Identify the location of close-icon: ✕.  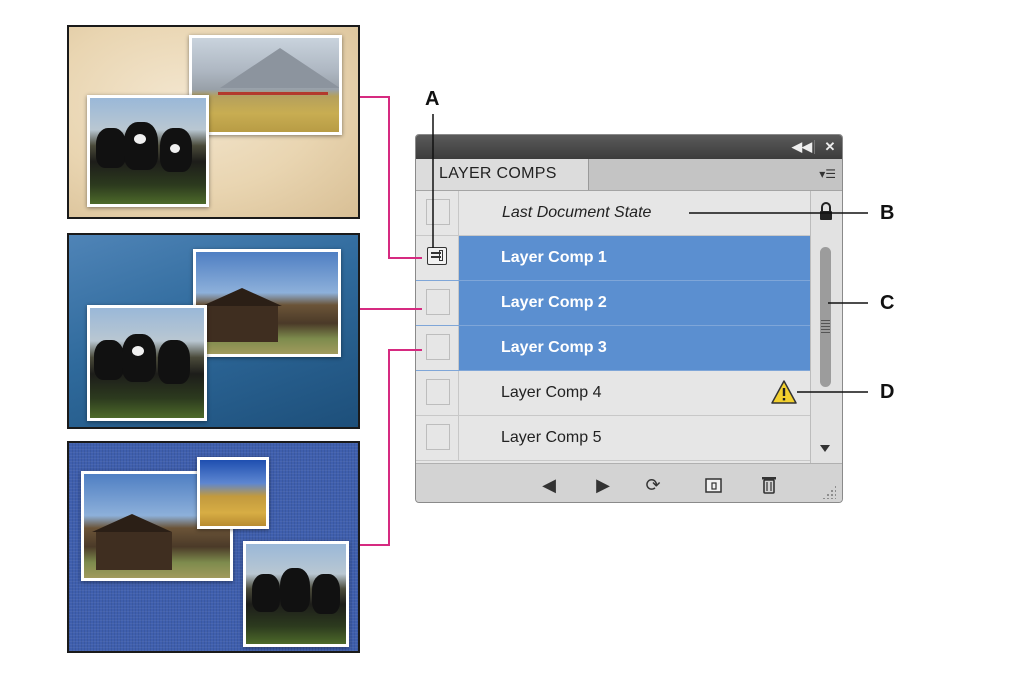
(830, 147).